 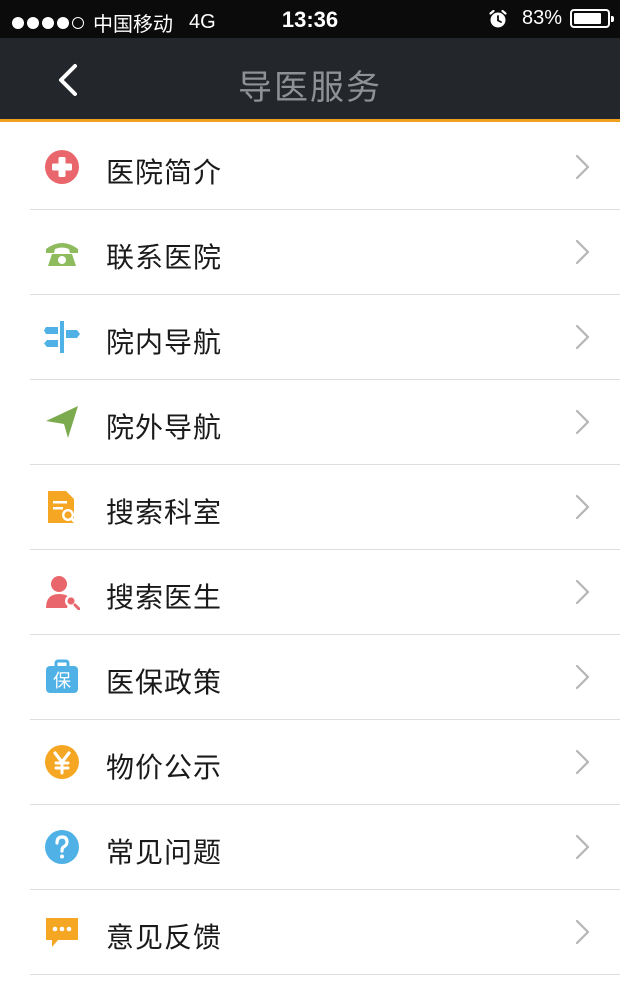 What do you see at coordinates (62, 422) in the screenshot?
I see `location-arrow-icon` at bounding box center [62, 422].